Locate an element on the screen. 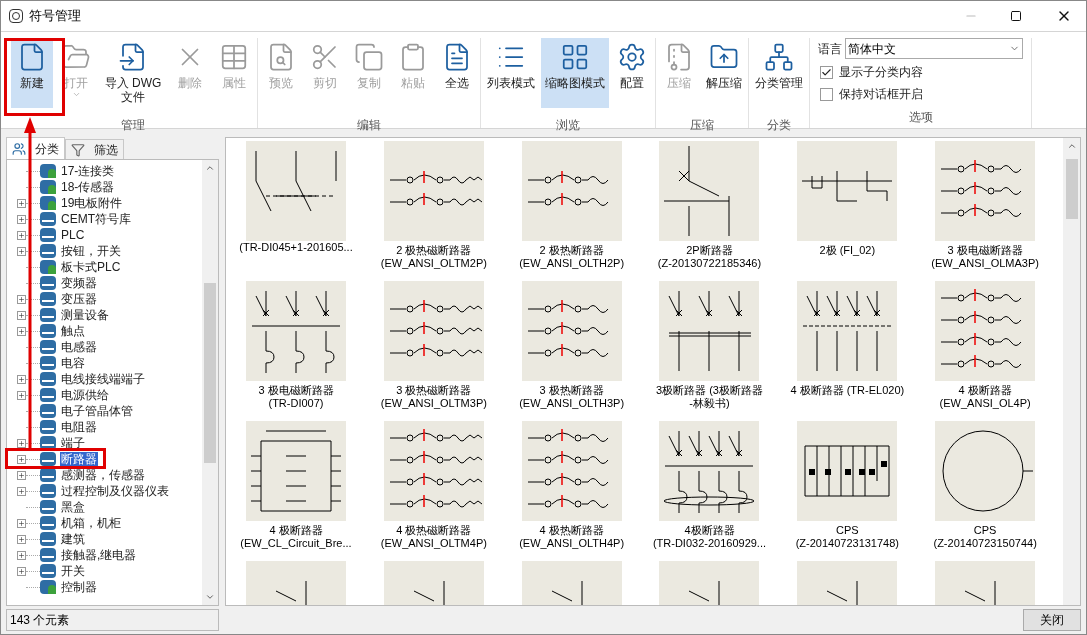 This screenshot has height=635, width=1087. tree-item: 感测器，传感器 is located at coordinates (103, 475).